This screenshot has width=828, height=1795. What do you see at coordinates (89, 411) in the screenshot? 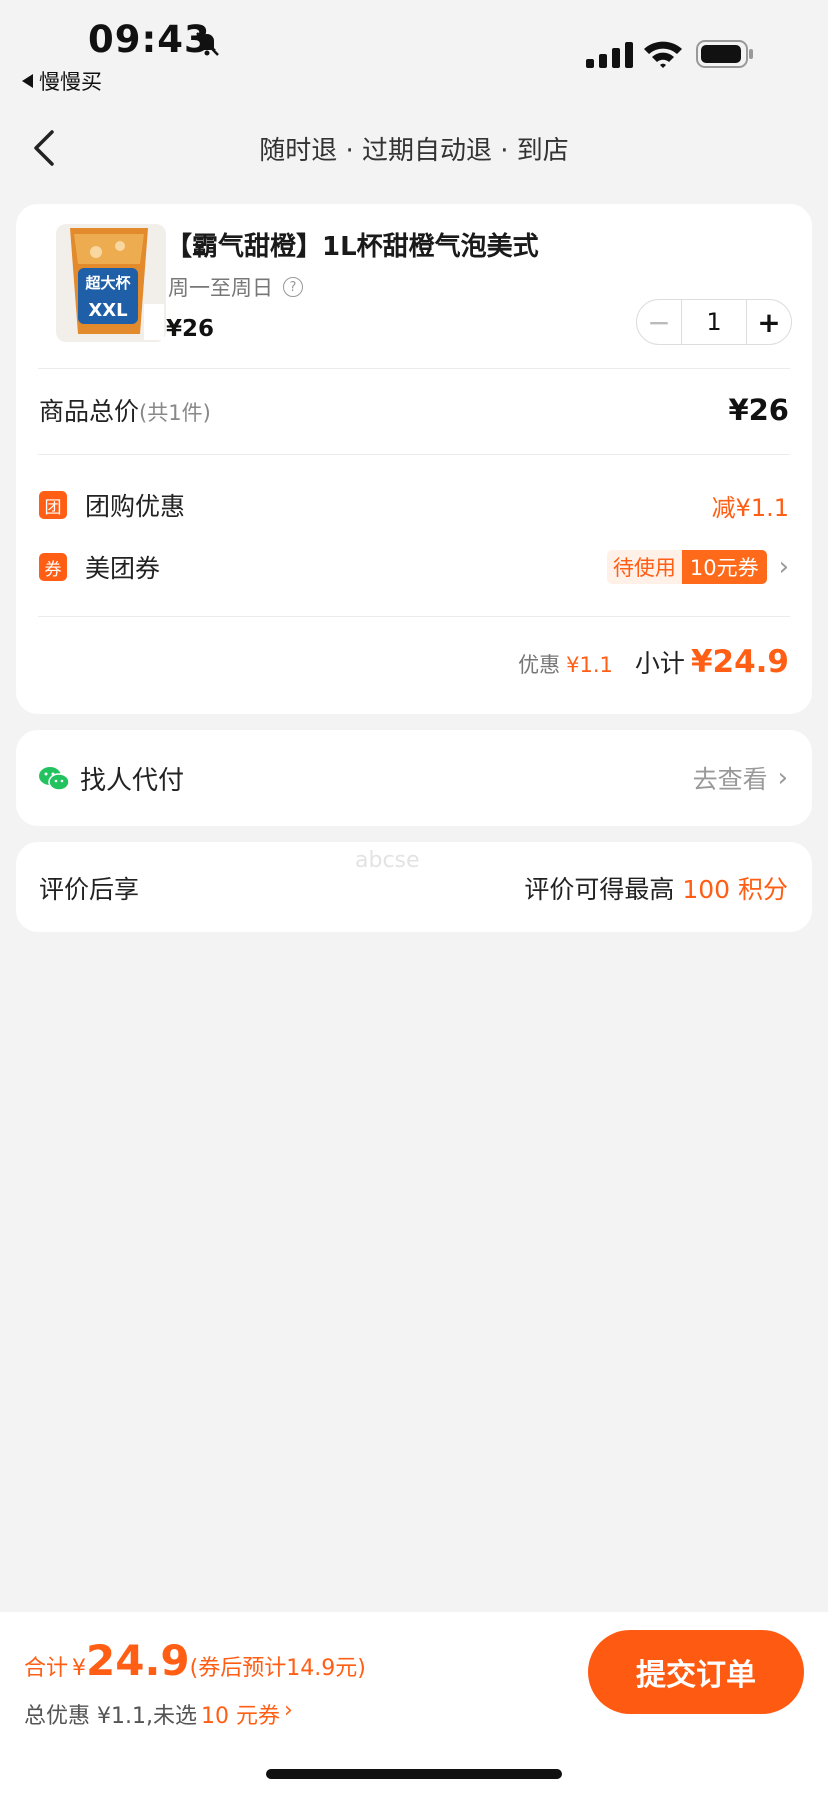
I see `goods-total-label: 商品总价` at bounding box center [89, 411].